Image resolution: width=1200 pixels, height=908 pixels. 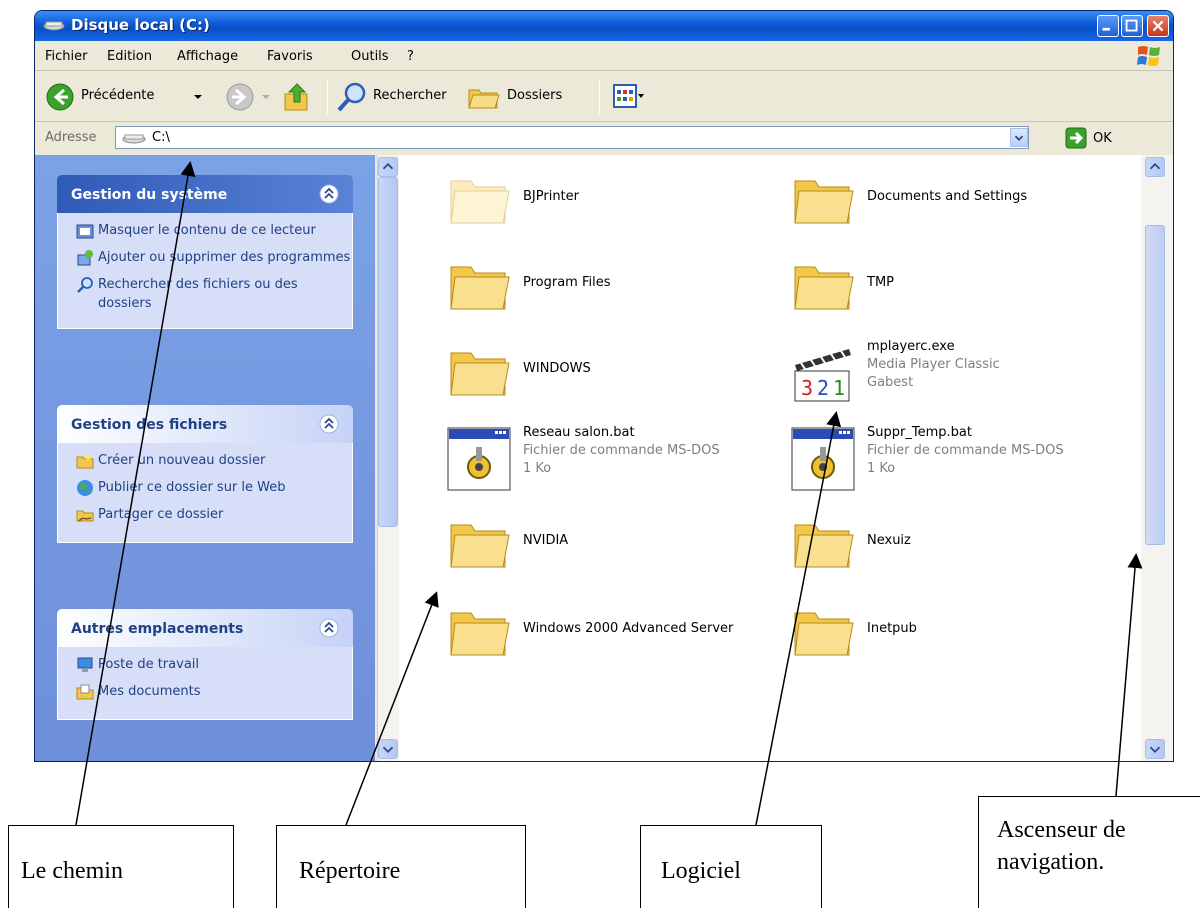 I want to click on title-bar: Disque local (C:), so click(x=604, y=26).